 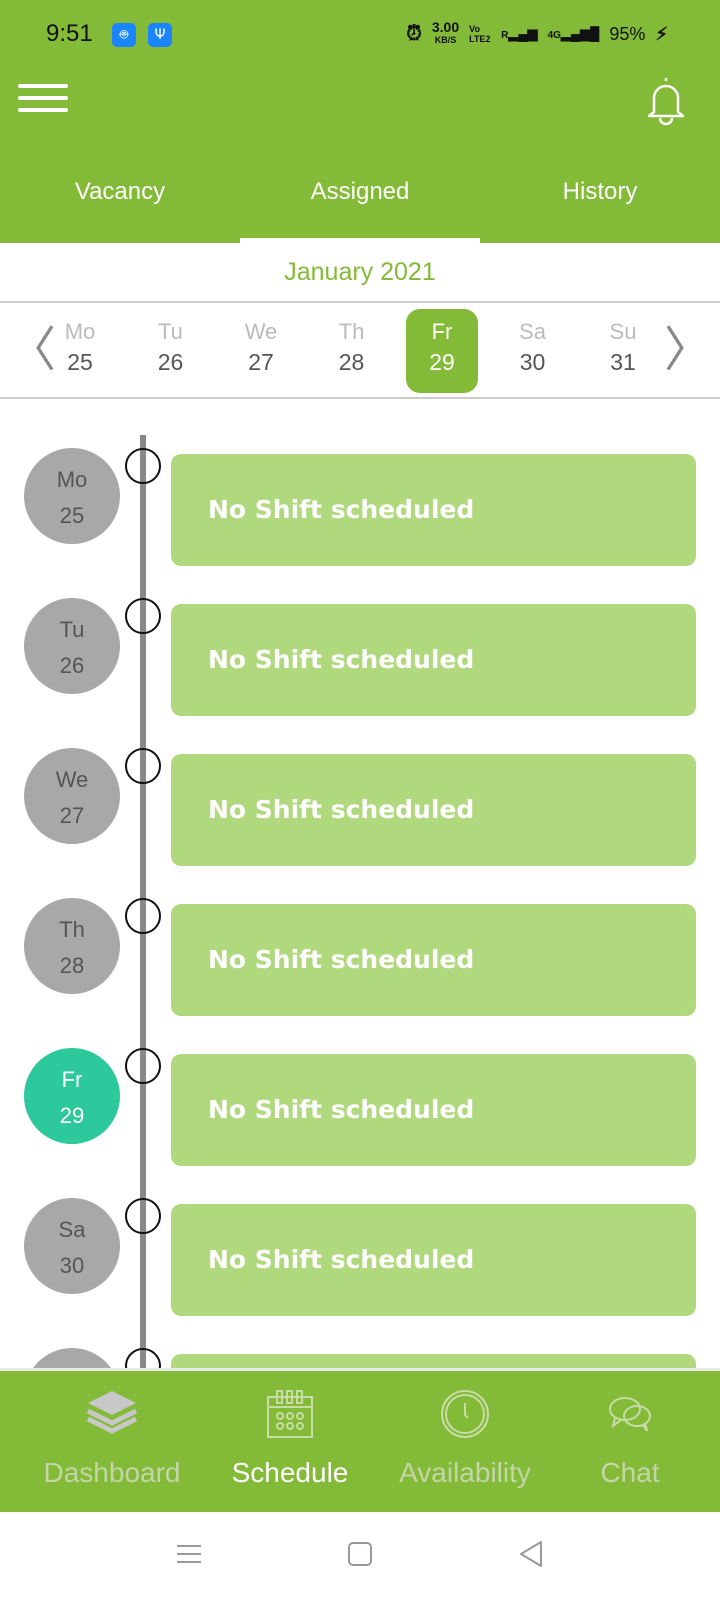 What do you see at coordinates (72, 1229) in the screenshot?
I see `day-name: Sa` at bounding box center [72, 1229].